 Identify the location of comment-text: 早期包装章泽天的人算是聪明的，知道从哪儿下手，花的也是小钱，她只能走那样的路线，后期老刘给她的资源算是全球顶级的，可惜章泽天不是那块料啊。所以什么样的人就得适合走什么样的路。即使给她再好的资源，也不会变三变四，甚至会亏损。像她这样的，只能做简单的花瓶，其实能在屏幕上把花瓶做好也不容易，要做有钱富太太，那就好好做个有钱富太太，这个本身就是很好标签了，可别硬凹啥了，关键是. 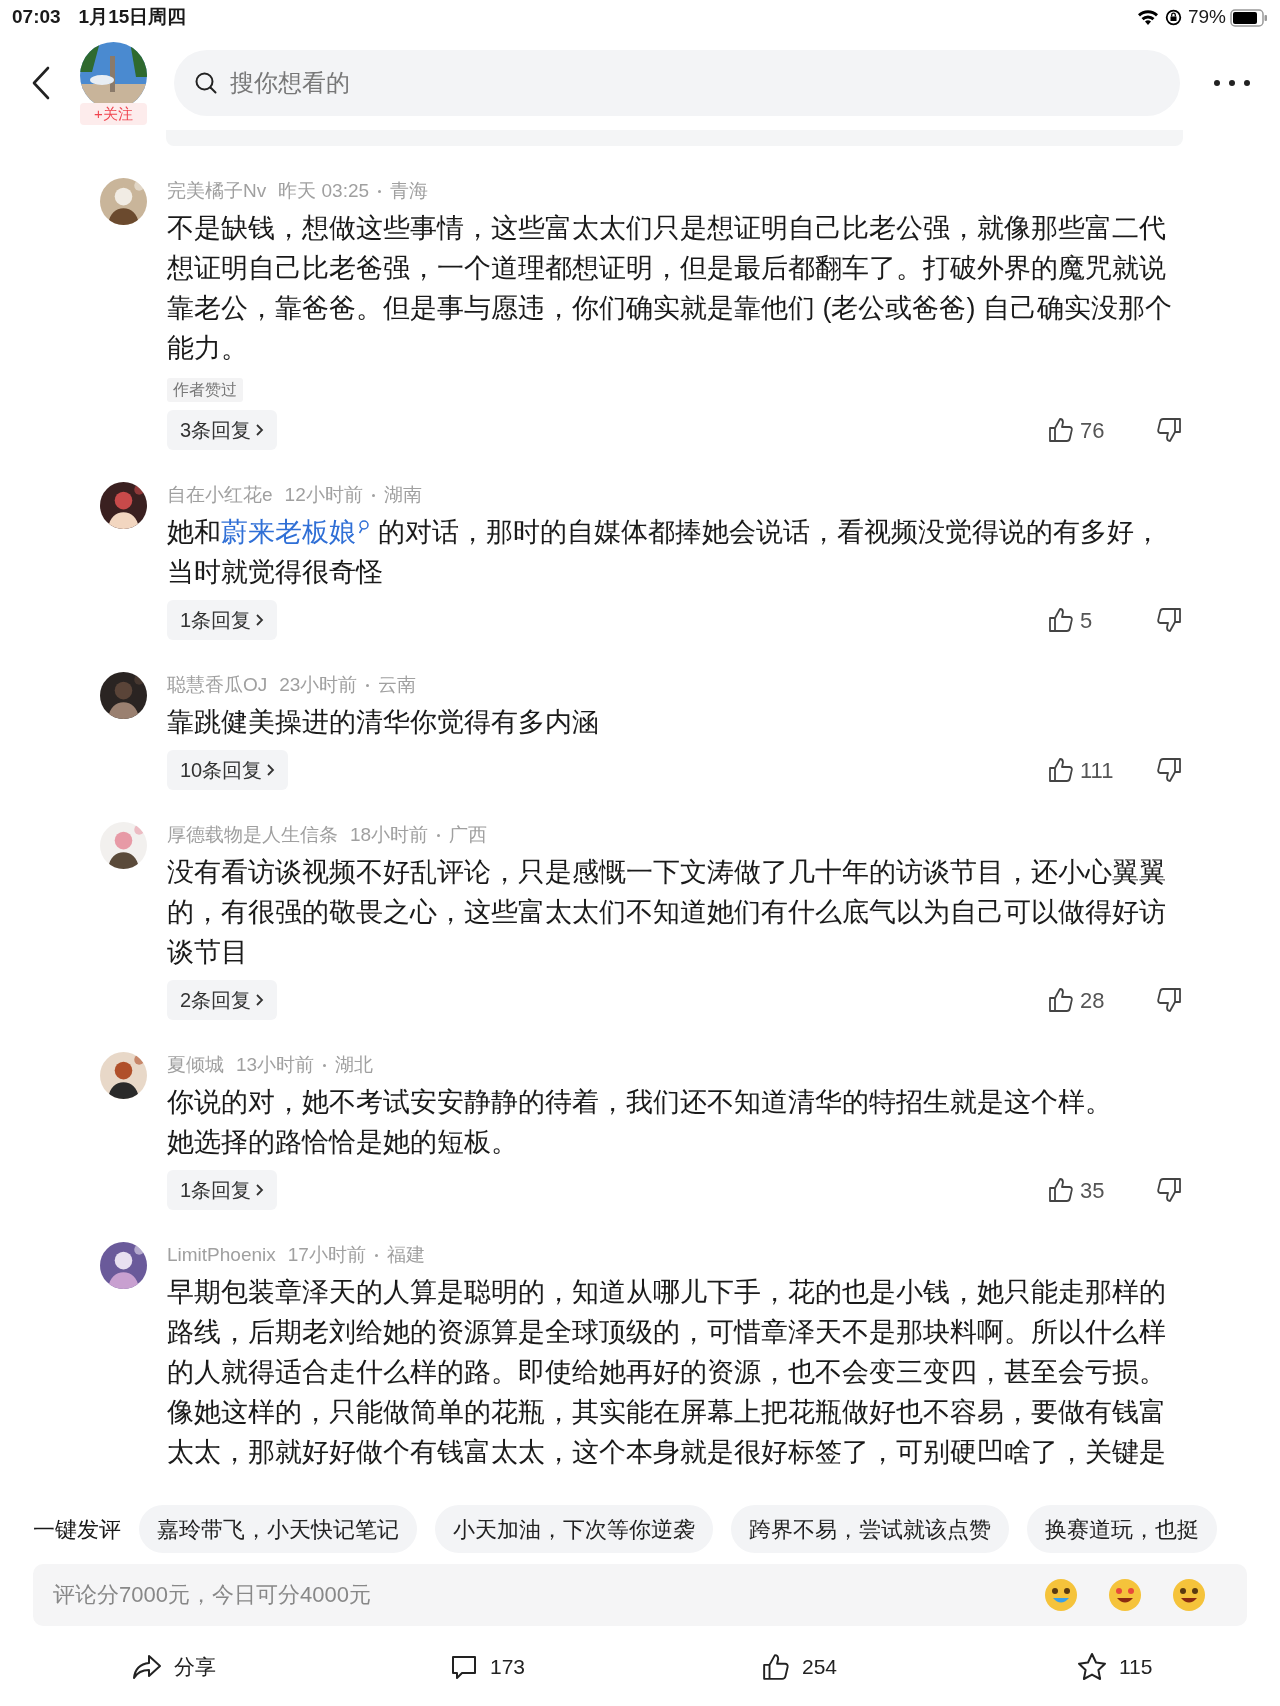
(667, 1372).